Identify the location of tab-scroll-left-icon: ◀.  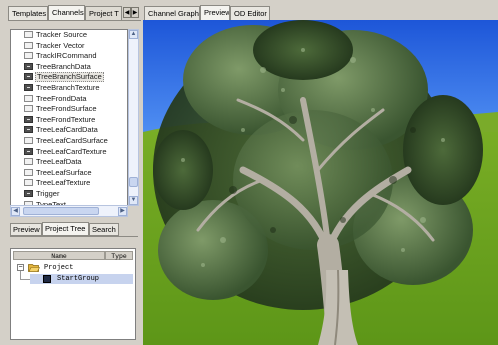
(127, 12).